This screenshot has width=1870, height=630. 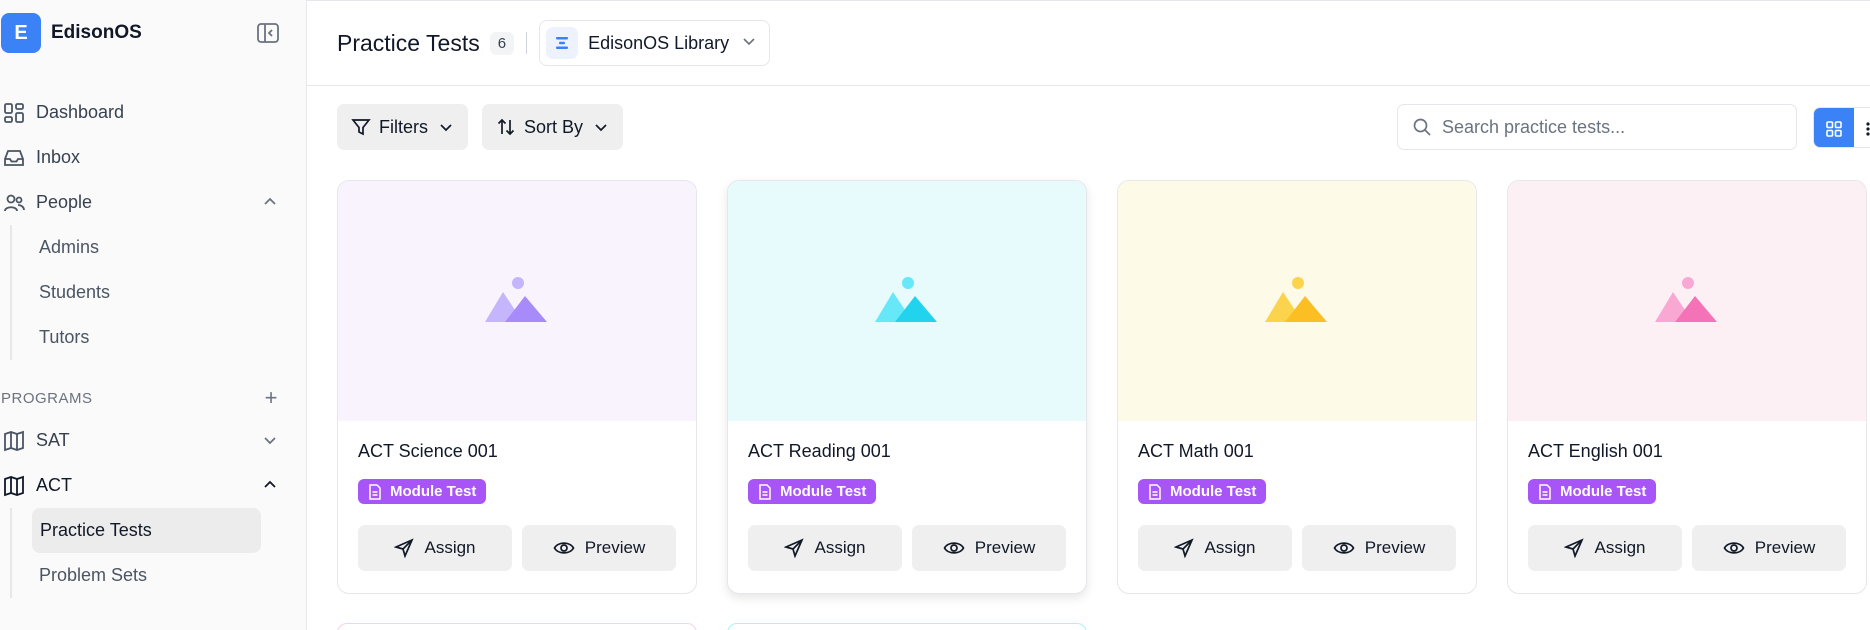 I want to click on nav-label-inbox: Inbox, so click(x=58, y=157).